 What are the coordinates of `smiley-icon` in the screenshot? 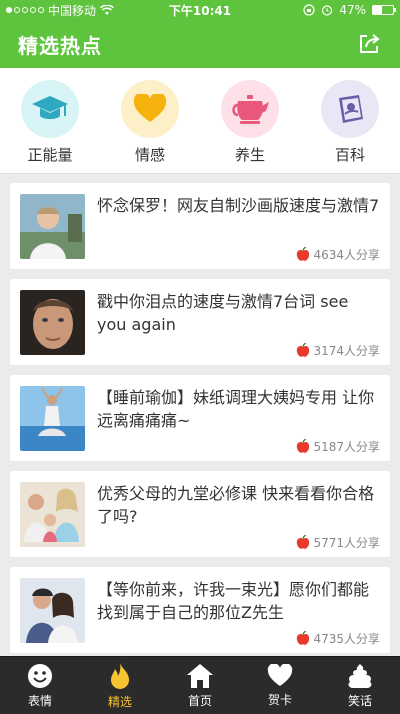 It's located at (40, 675).